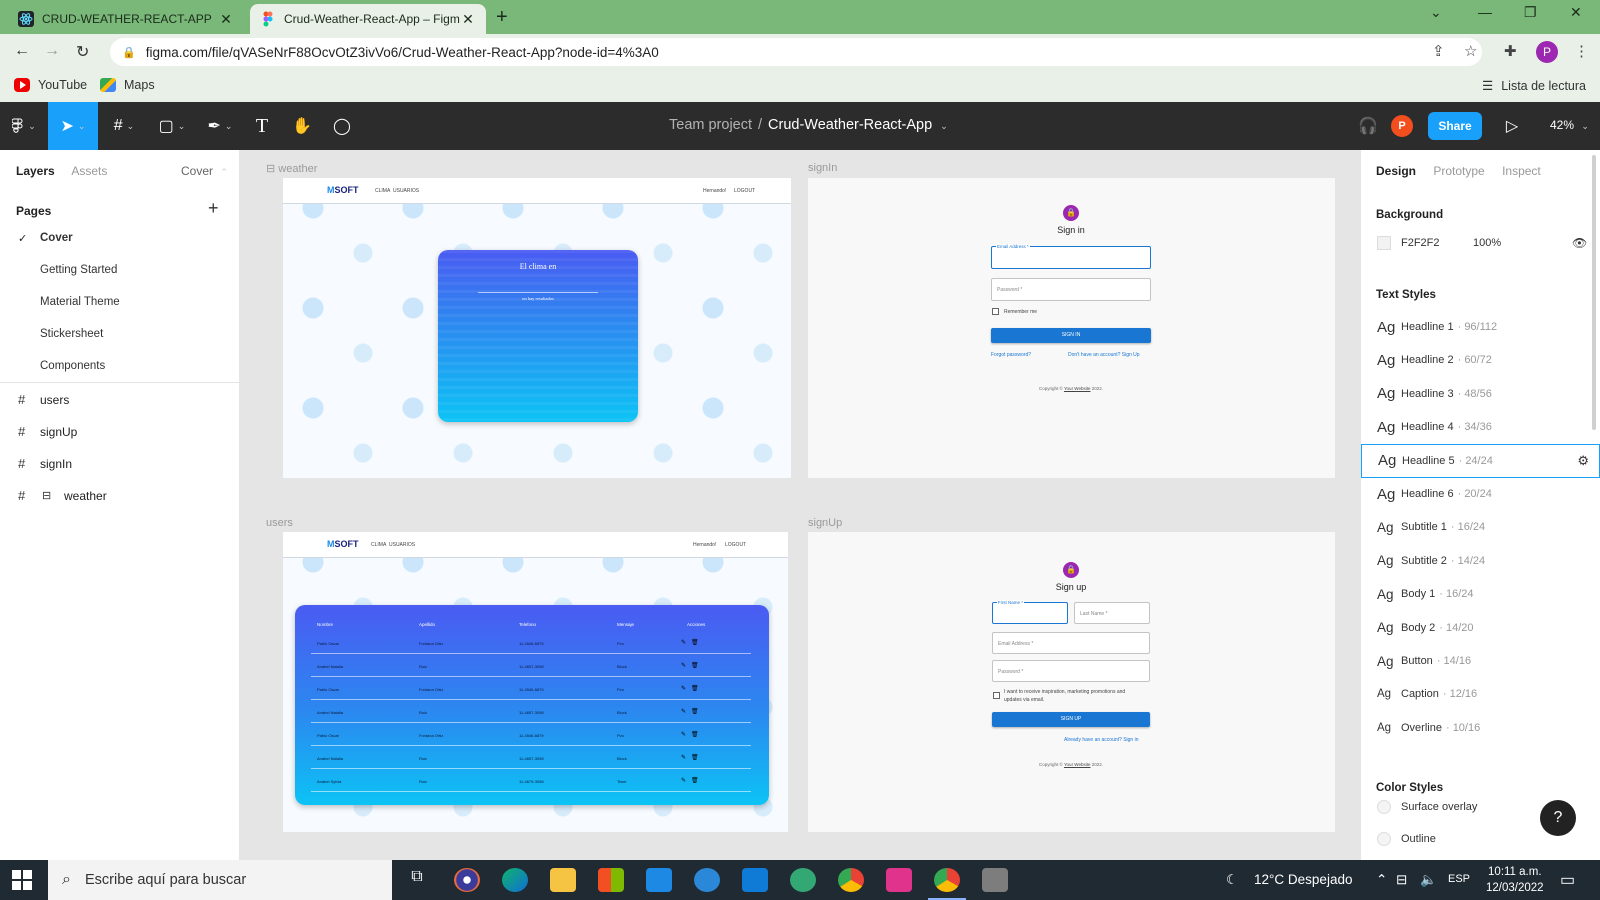 The image size is (1600, 900). What do you see at coordinates (342, 126) in the screenshot?
I see `comment-tool-button: ◯` at bounding box center [342, 126].